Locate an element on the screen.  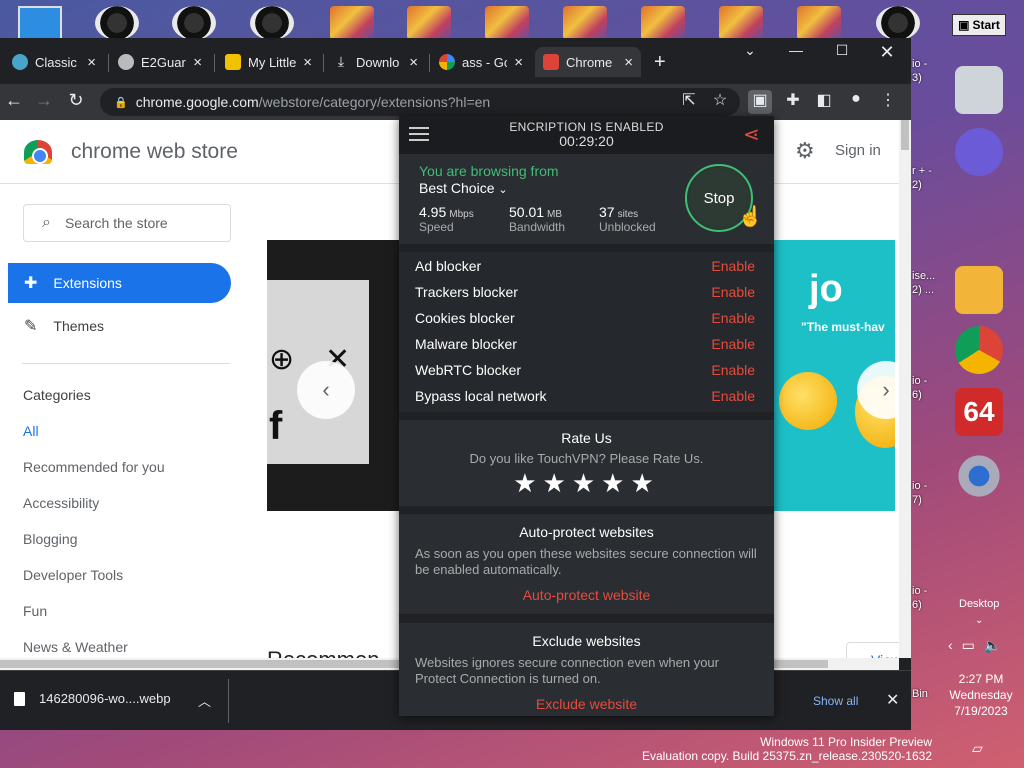
share-icon: ⋖ is located at coordinates (751, 134).